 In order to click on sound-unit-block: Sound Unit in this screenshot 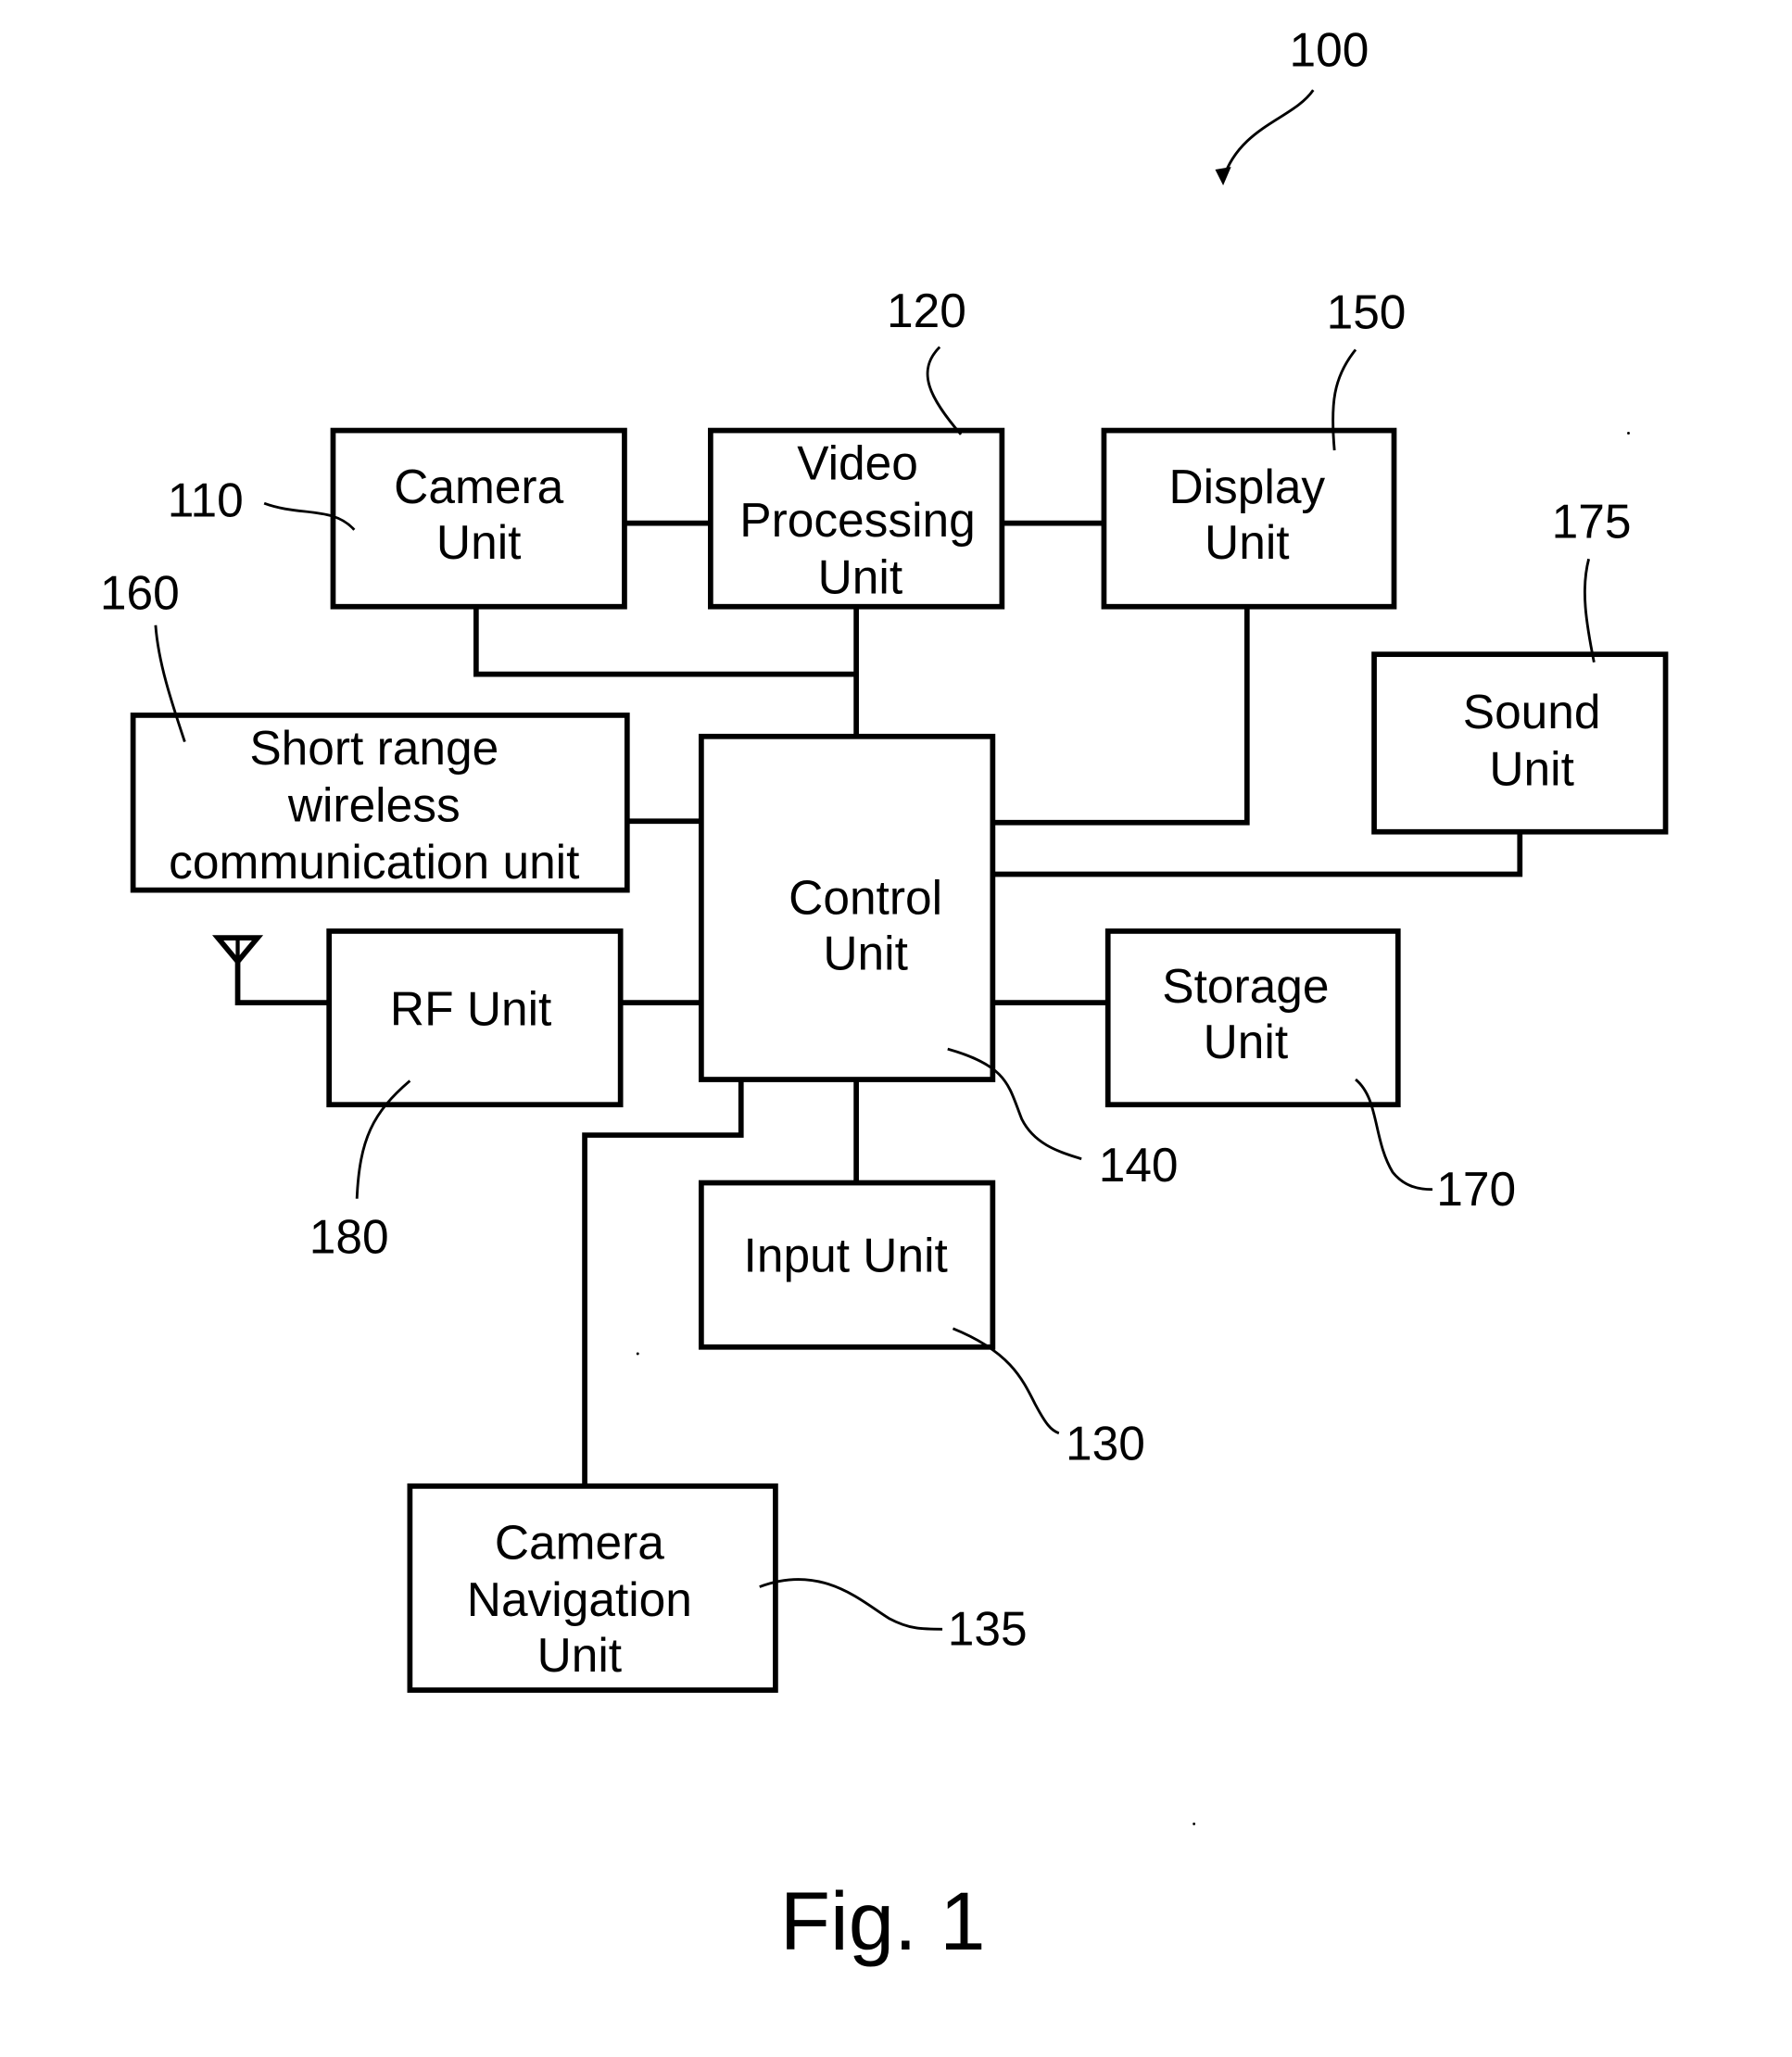, I will do `click(1520, 743)`.